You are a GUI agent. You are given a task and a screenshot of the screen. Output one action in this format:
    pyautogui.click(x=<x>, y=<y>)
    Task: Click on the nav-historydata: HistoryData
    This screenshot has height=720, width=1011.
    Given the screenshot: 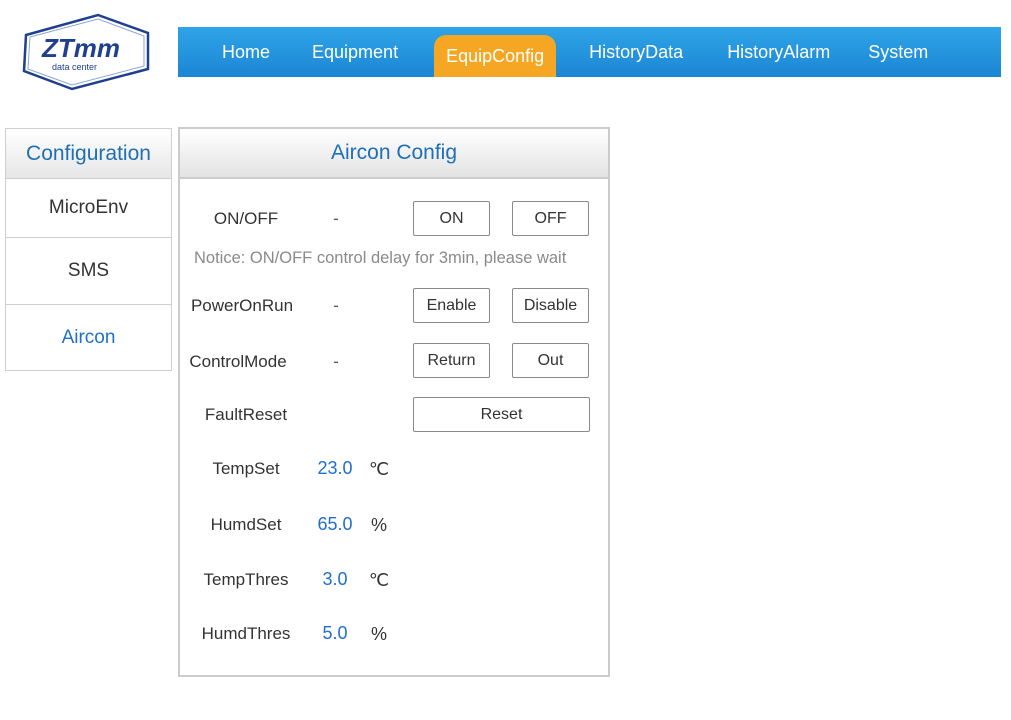 What is the action you would take?
    pyautogui.click(x=630, y=52)
    